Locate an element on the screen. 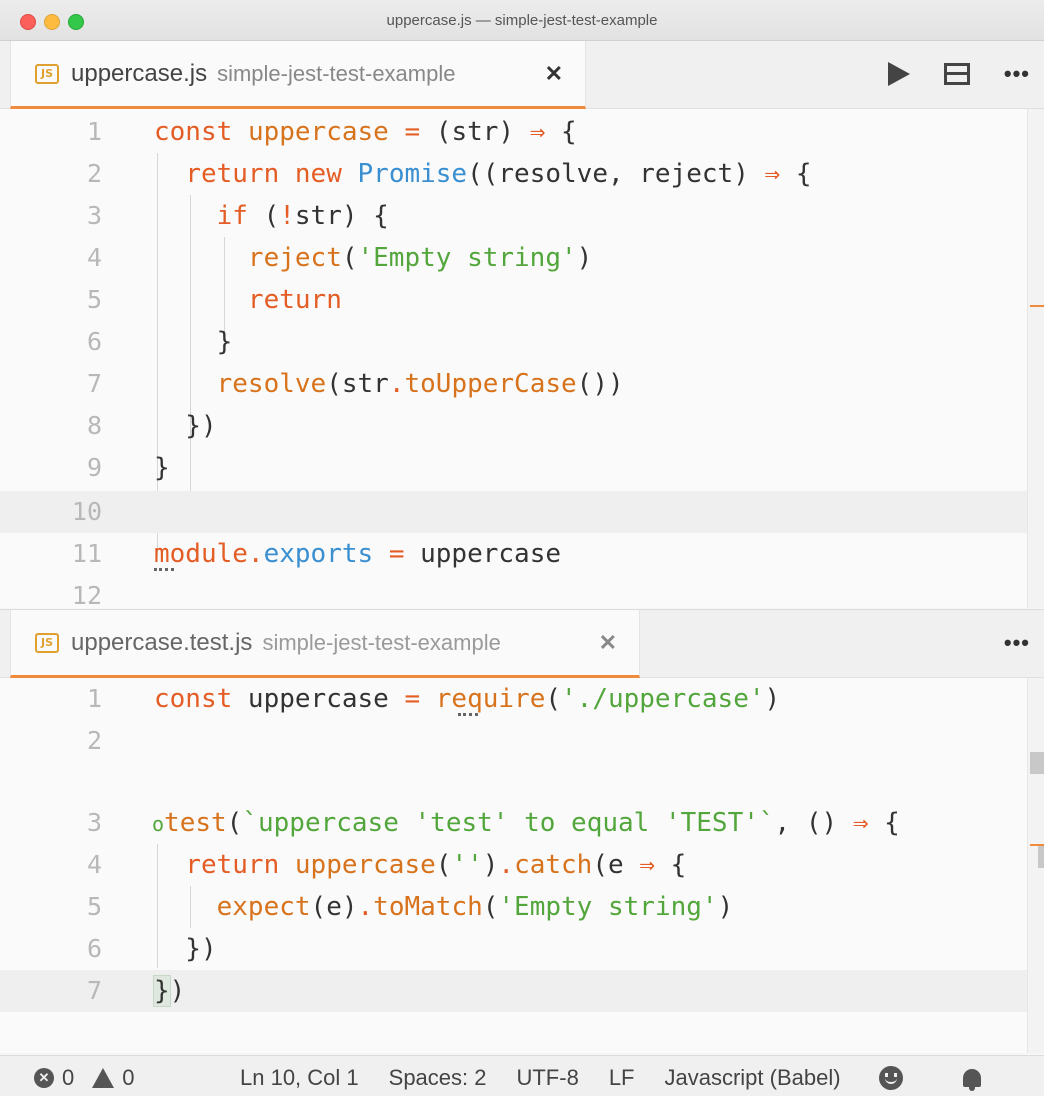 This screenshot has height=1096, width=1044. scrollbar-thumb-mini is located at coordinates (1041, 857).